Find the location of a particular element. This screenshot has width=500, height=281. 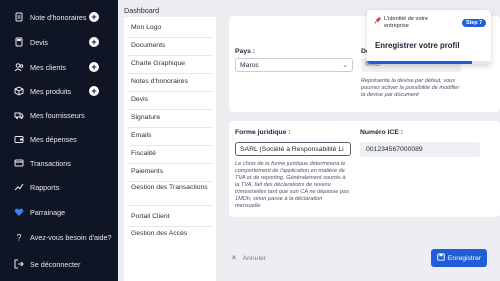

sidebar-item-label: Mes produits is located at coordinates (51, 91).